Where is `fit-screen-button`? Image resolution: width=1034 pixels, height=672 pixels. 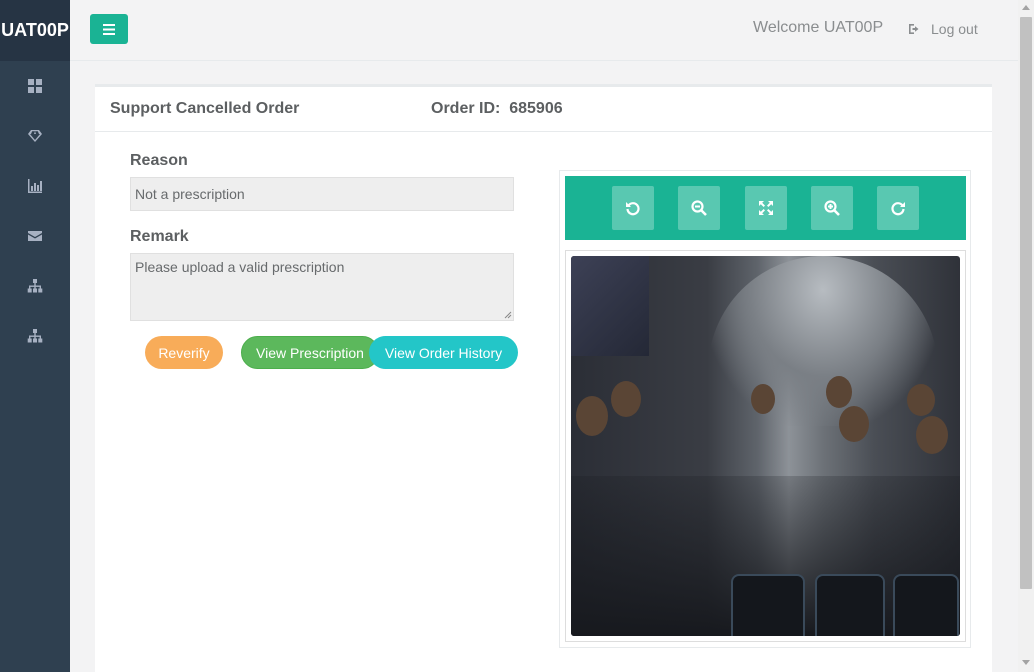 fit-screen-button is located at coordinates (766, 208).